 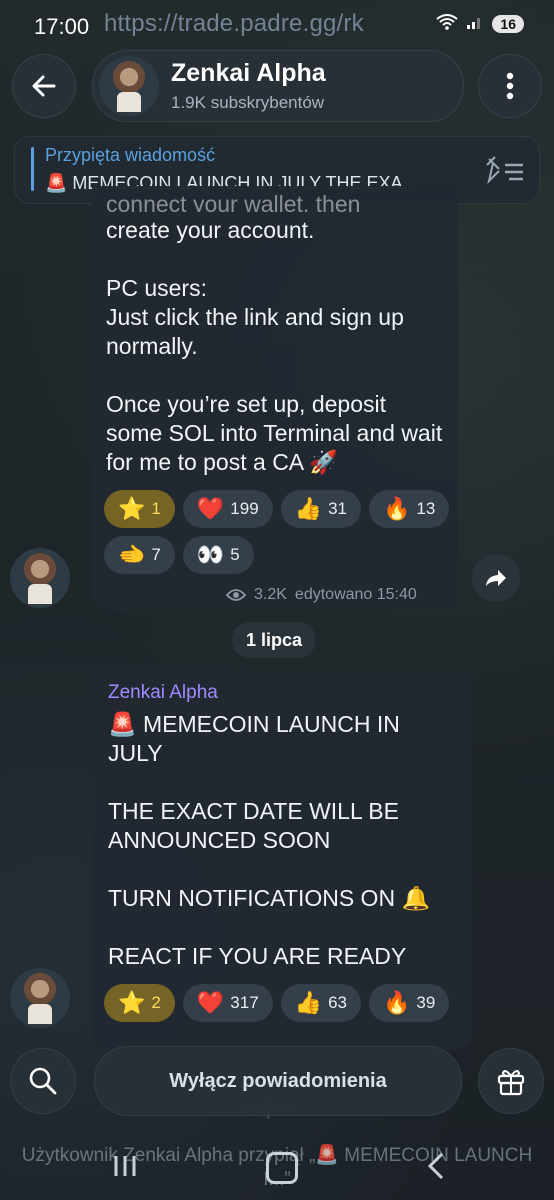 I want to click on back-nav-icon, so click(x=436, y=1166).